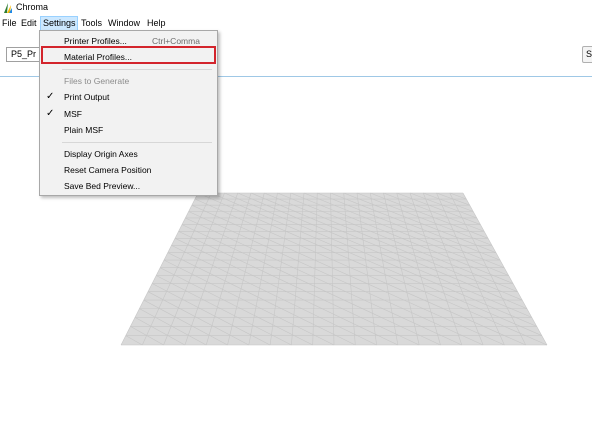 The width and height of the screenshot is (592, 444). What do you see at coordinates (24, 54) in the screenshot?
I see `printer-profile-select: P5_Pr` at bounding box center [24, 54].